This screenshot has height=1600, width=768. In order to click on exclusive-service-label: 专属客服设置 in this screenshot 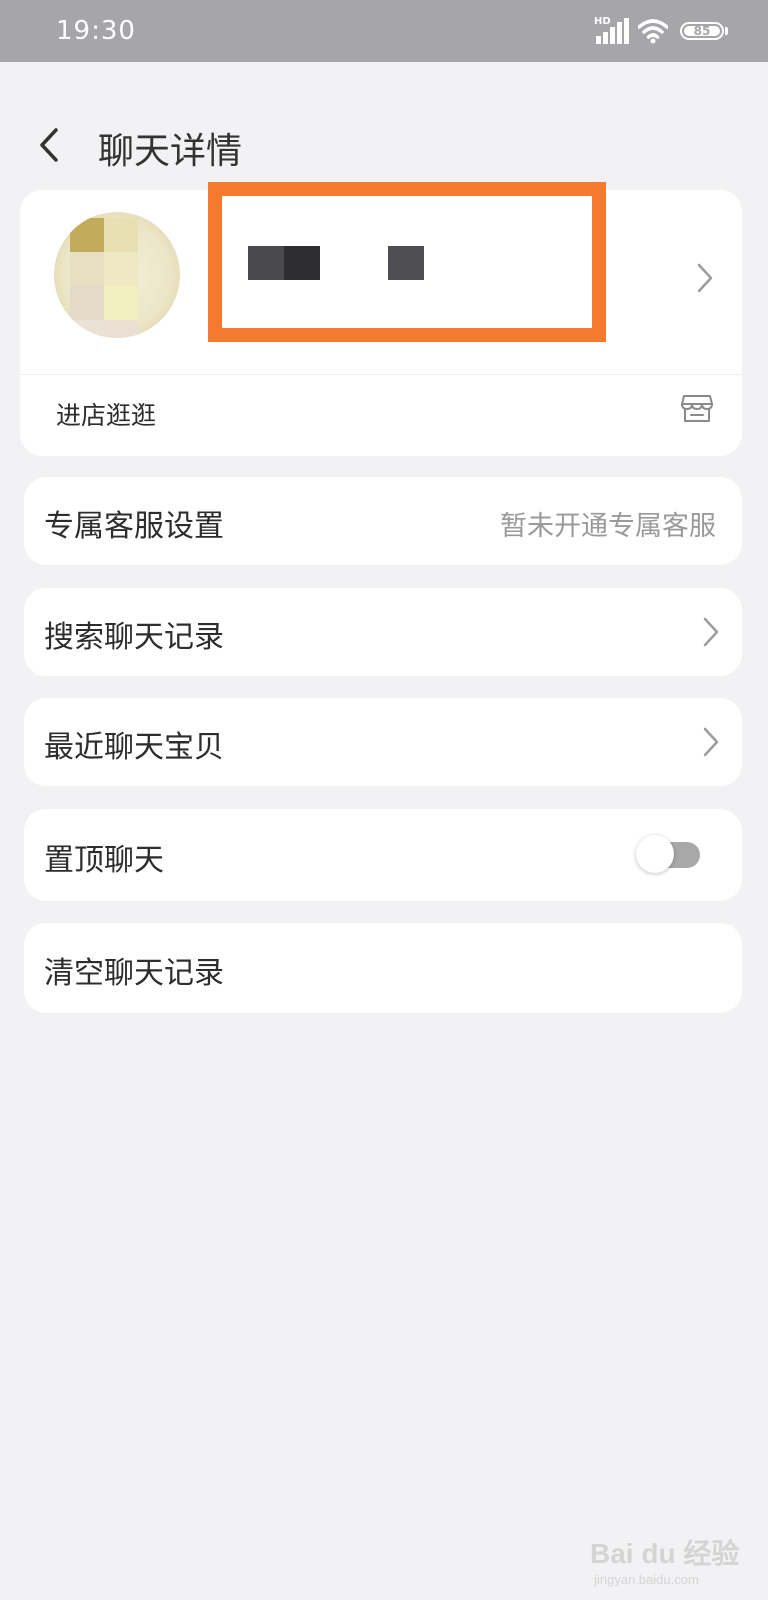, I will do `click(134, 526)`.